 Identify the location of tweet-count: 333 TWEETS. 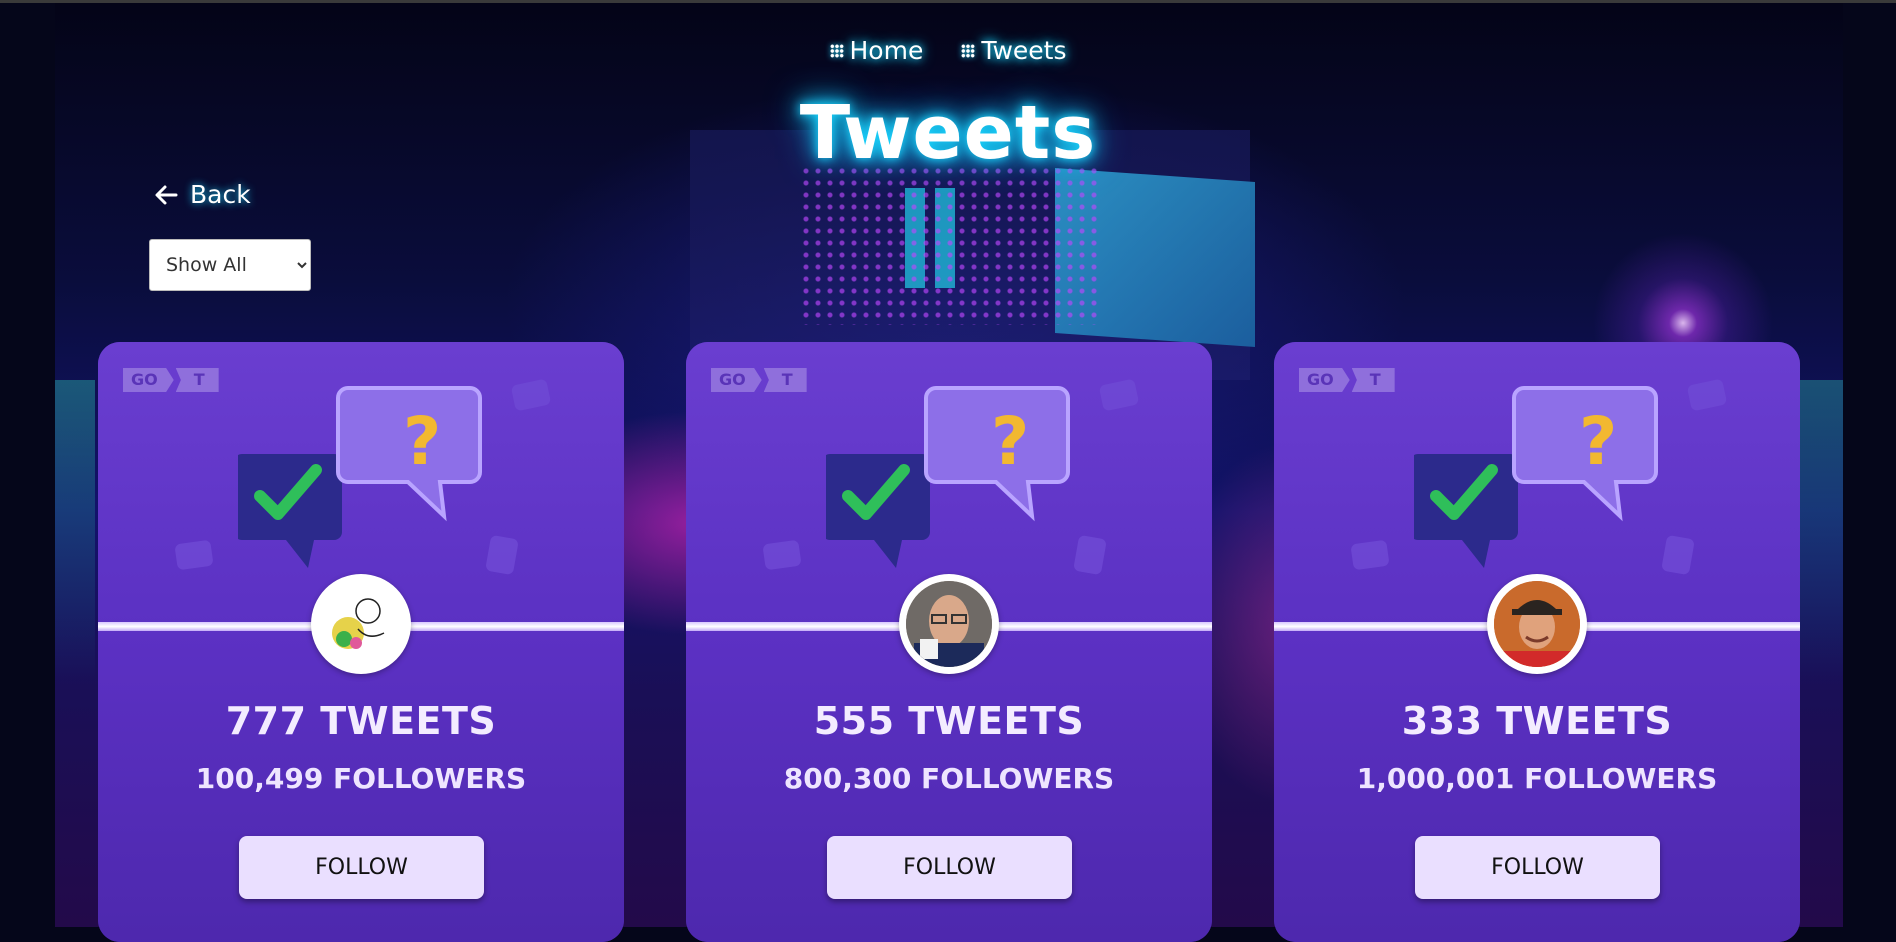
(1537, 721).